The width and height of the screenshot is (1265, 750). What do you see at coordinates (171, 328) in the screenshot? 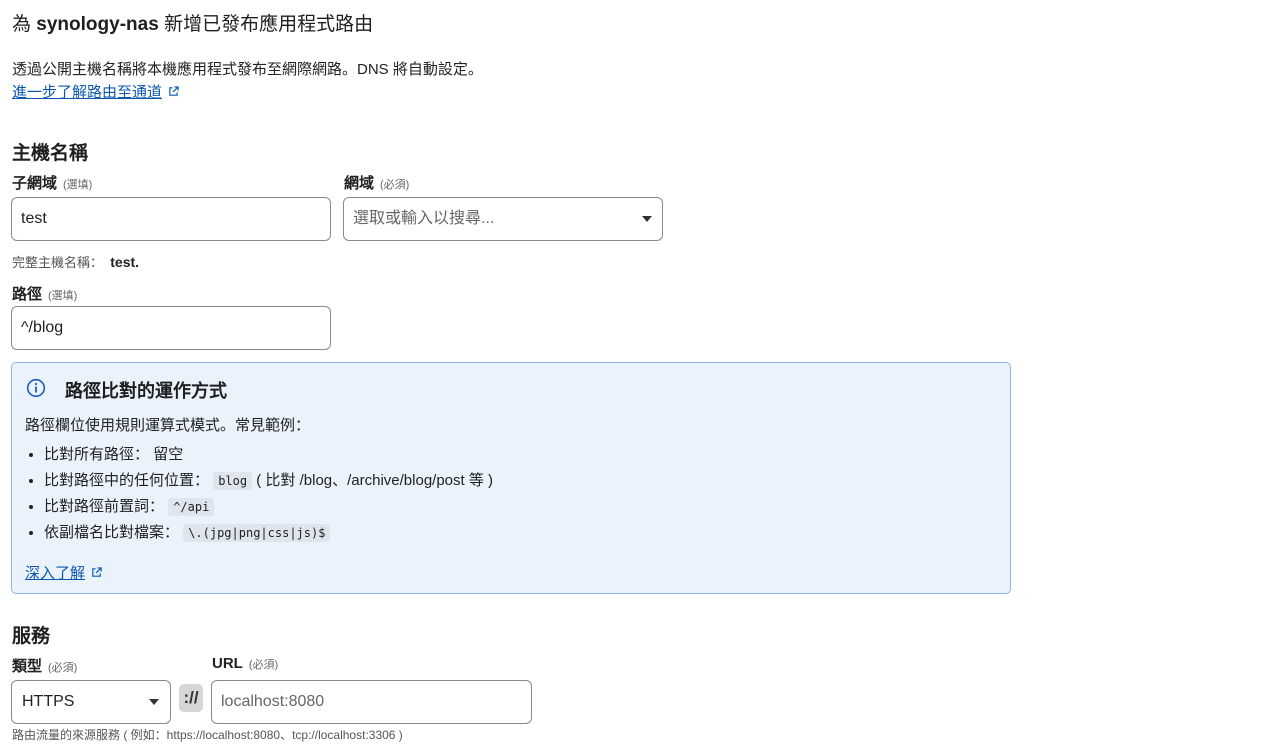
I see `path-input` at bounding box center [171, 328].